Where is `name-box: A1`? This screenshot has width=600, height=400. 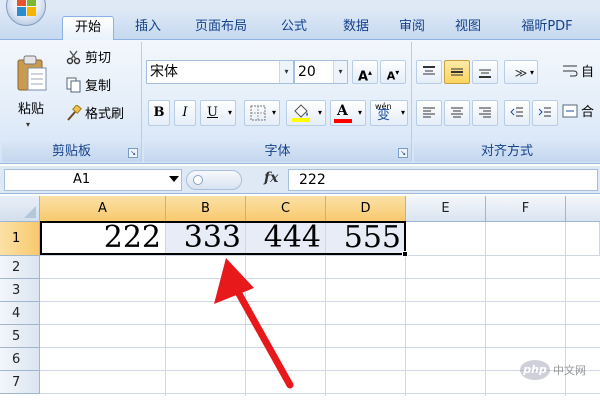 name-box: A1 is located at coordinates (93, 180).